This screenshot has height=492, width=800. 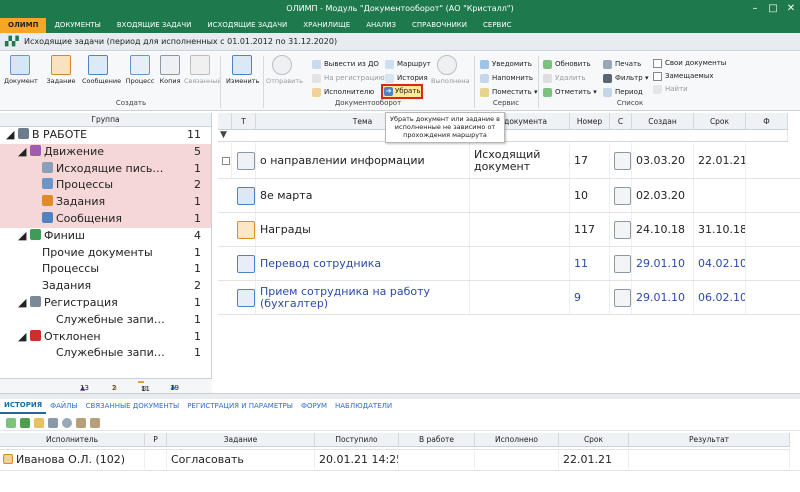 I want to click on print-button: Печать, so click(x=622, y=64).